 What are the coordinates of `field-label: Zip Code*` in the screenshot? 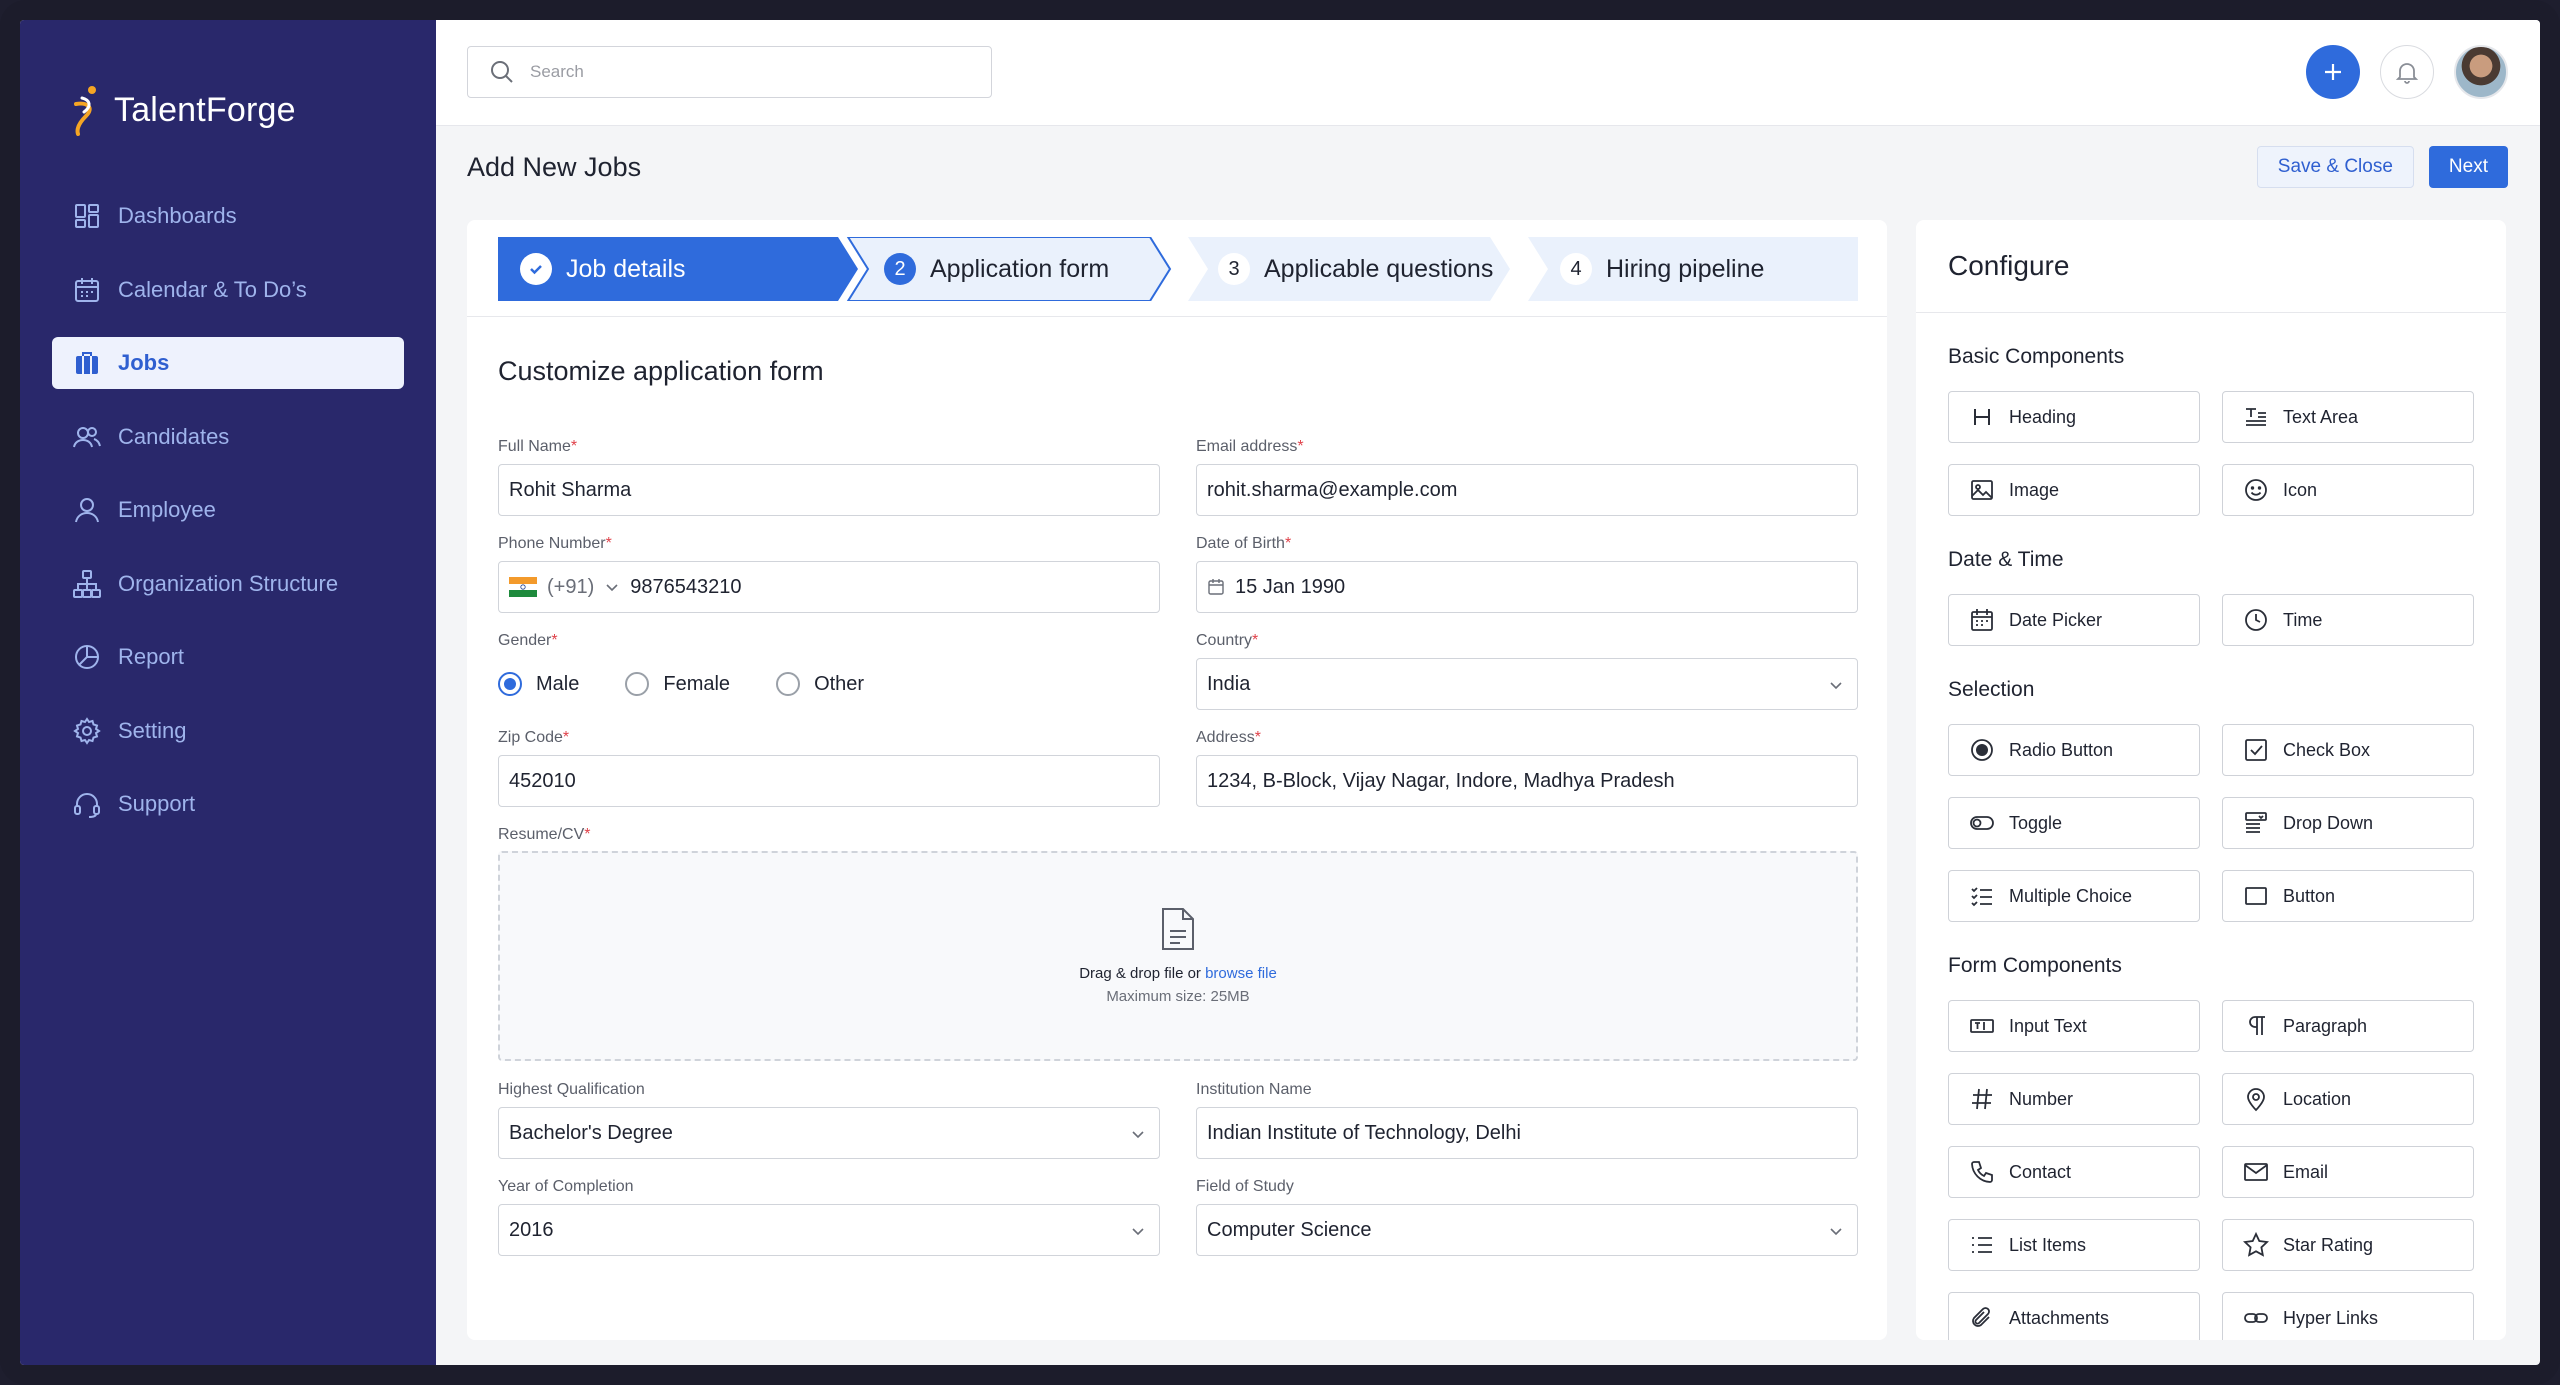 It's located at (829, 739).